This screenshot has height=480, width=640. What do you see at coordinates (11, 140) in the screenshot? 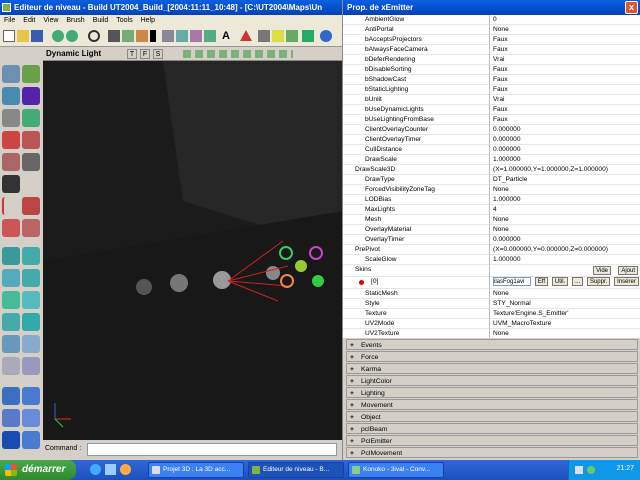
I see `brush-clip-tool-icon` at bounding box center [11, 140].